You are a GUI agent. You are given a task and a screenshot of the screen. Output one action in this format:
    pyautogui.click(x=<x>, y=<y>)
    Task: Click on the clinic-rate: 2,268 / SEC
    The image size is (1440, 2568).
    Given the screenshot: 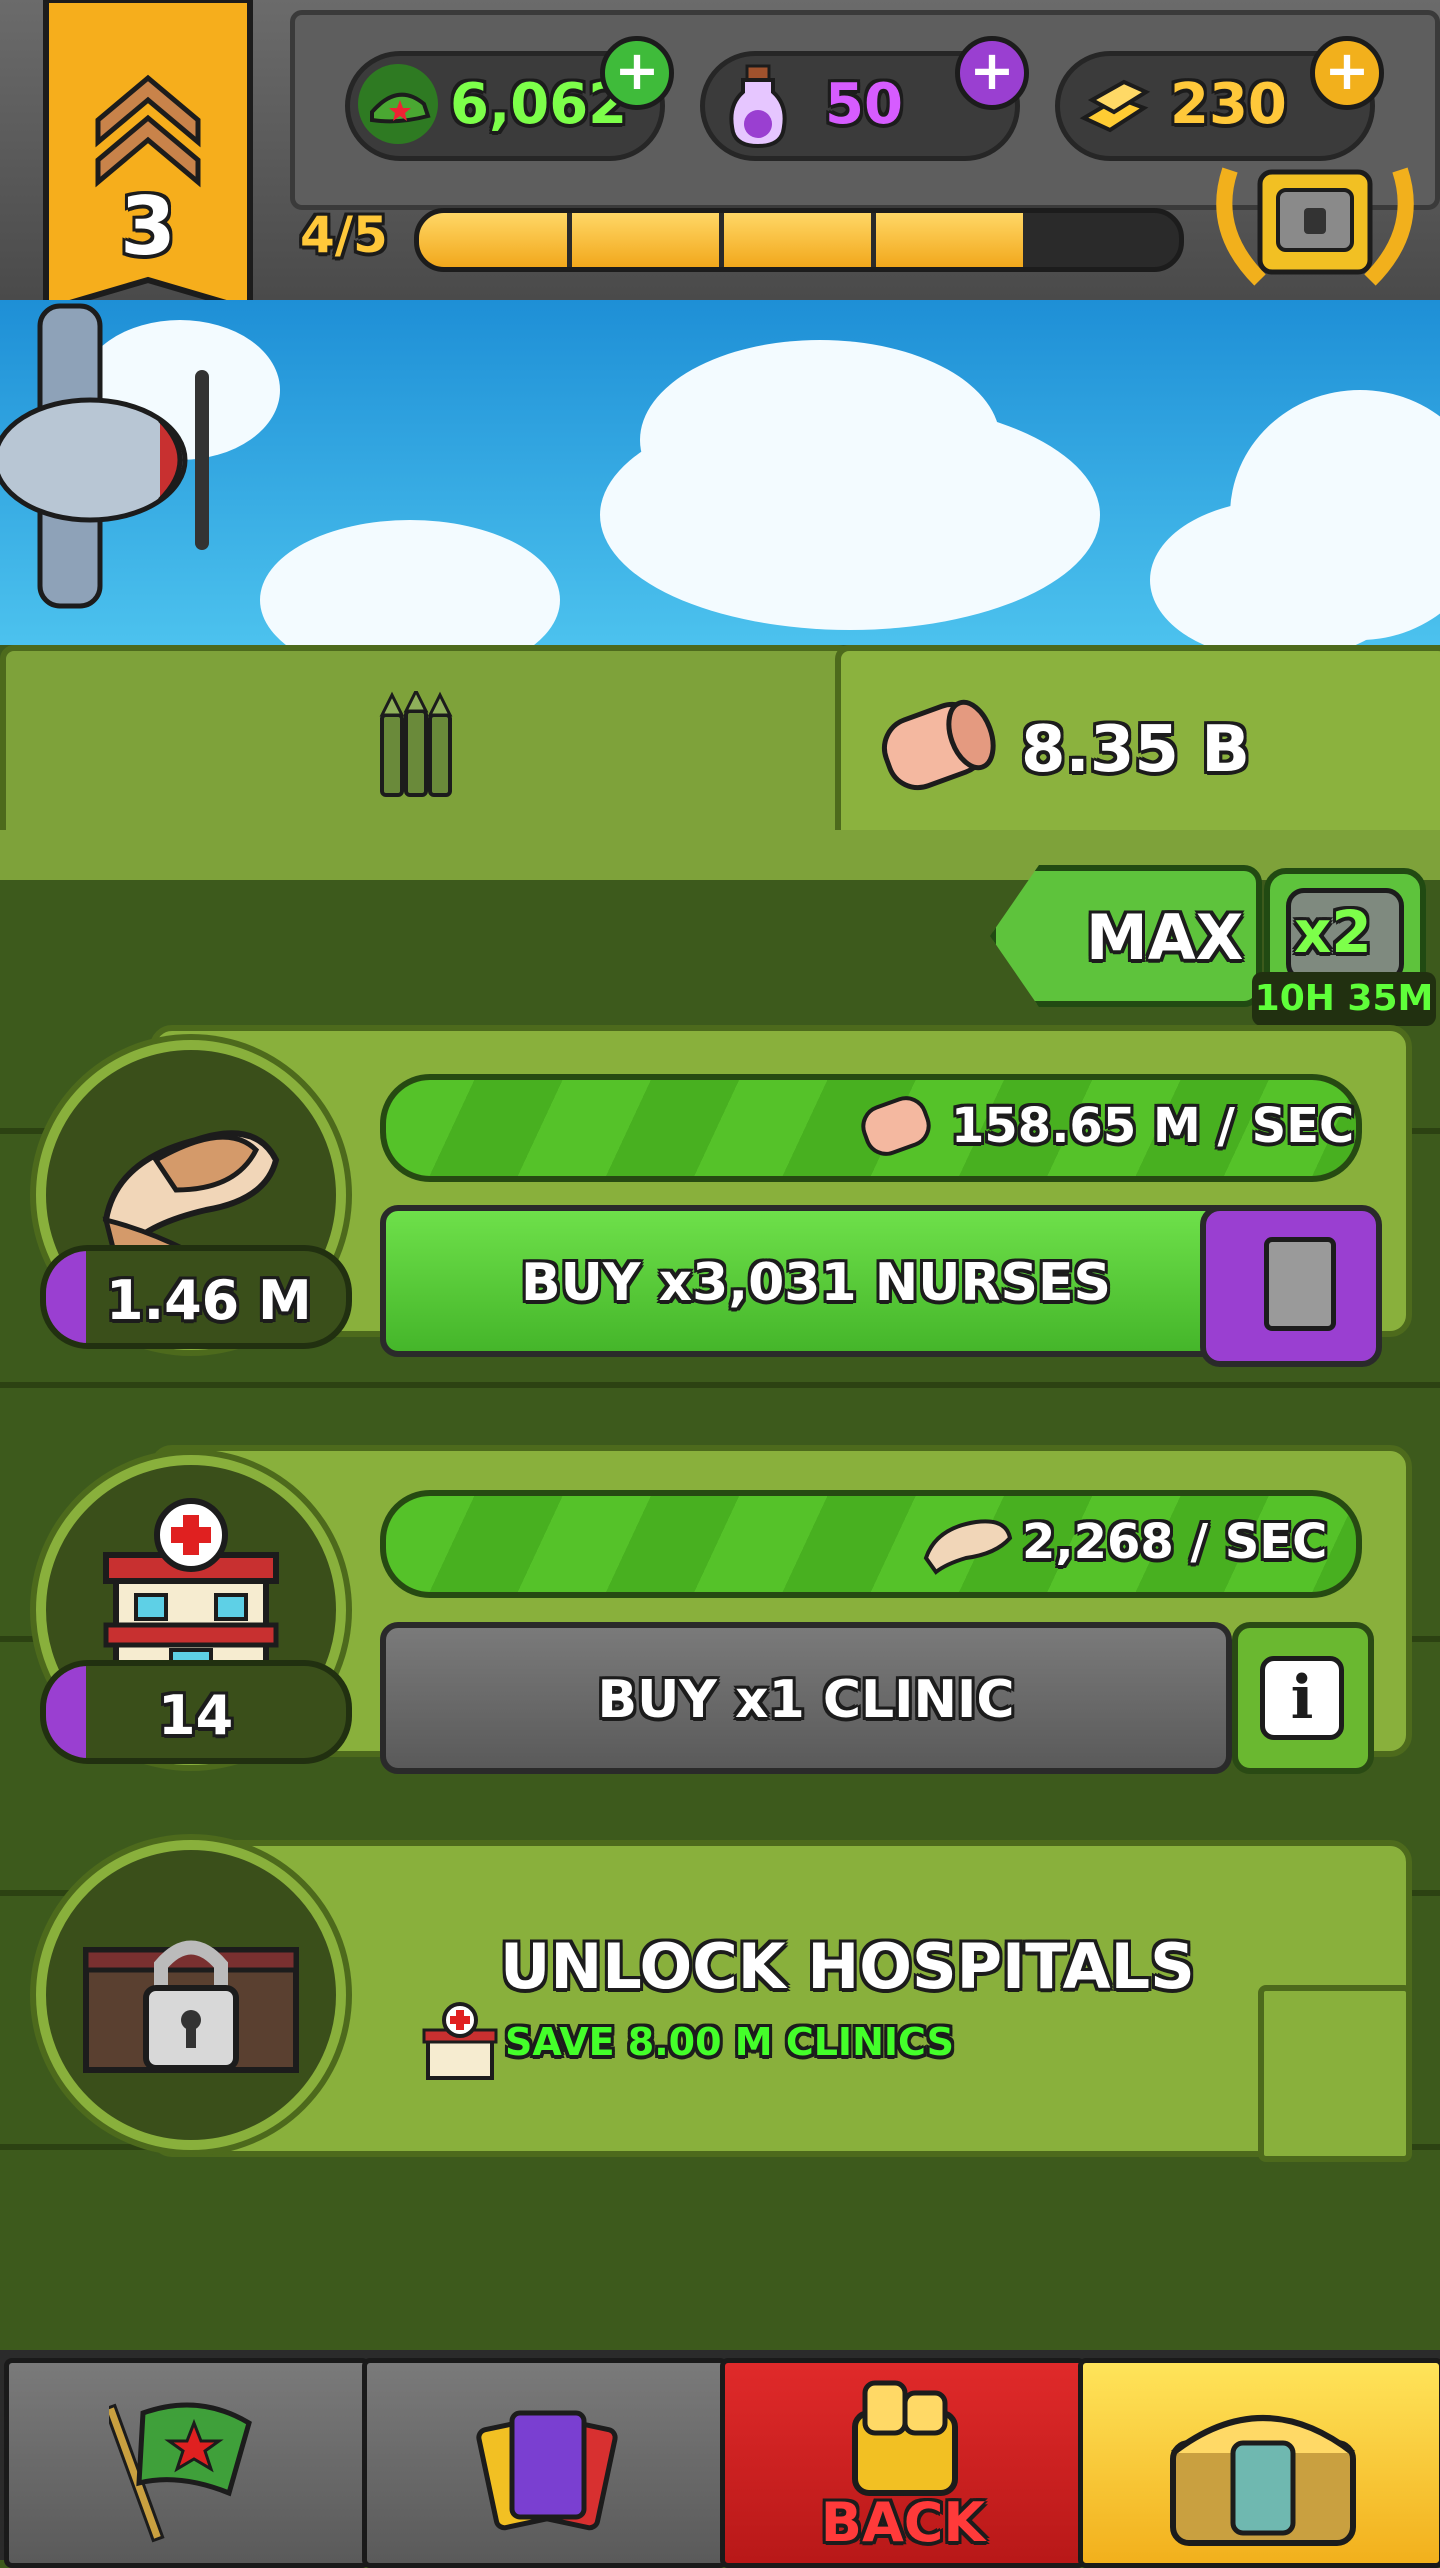 What is the action you would take?
    pyautogui.click(x=1175, y=1542)
    